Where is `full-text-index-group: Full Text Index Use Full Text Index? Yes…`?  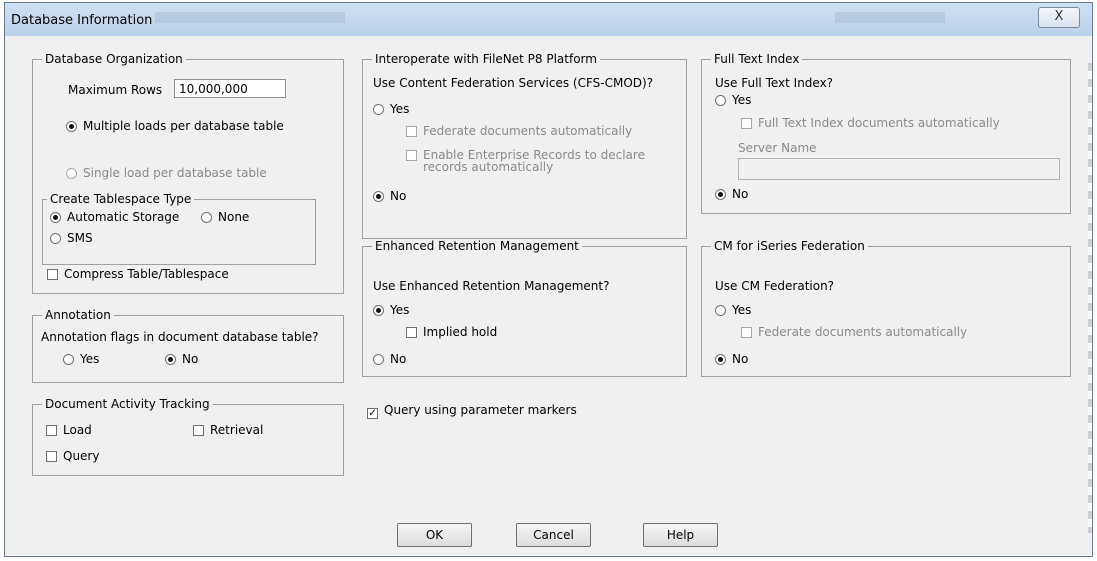
full-text-index-group: Full Text Index Use Full Text Index? Yes… is located at coordinates (886, 133).